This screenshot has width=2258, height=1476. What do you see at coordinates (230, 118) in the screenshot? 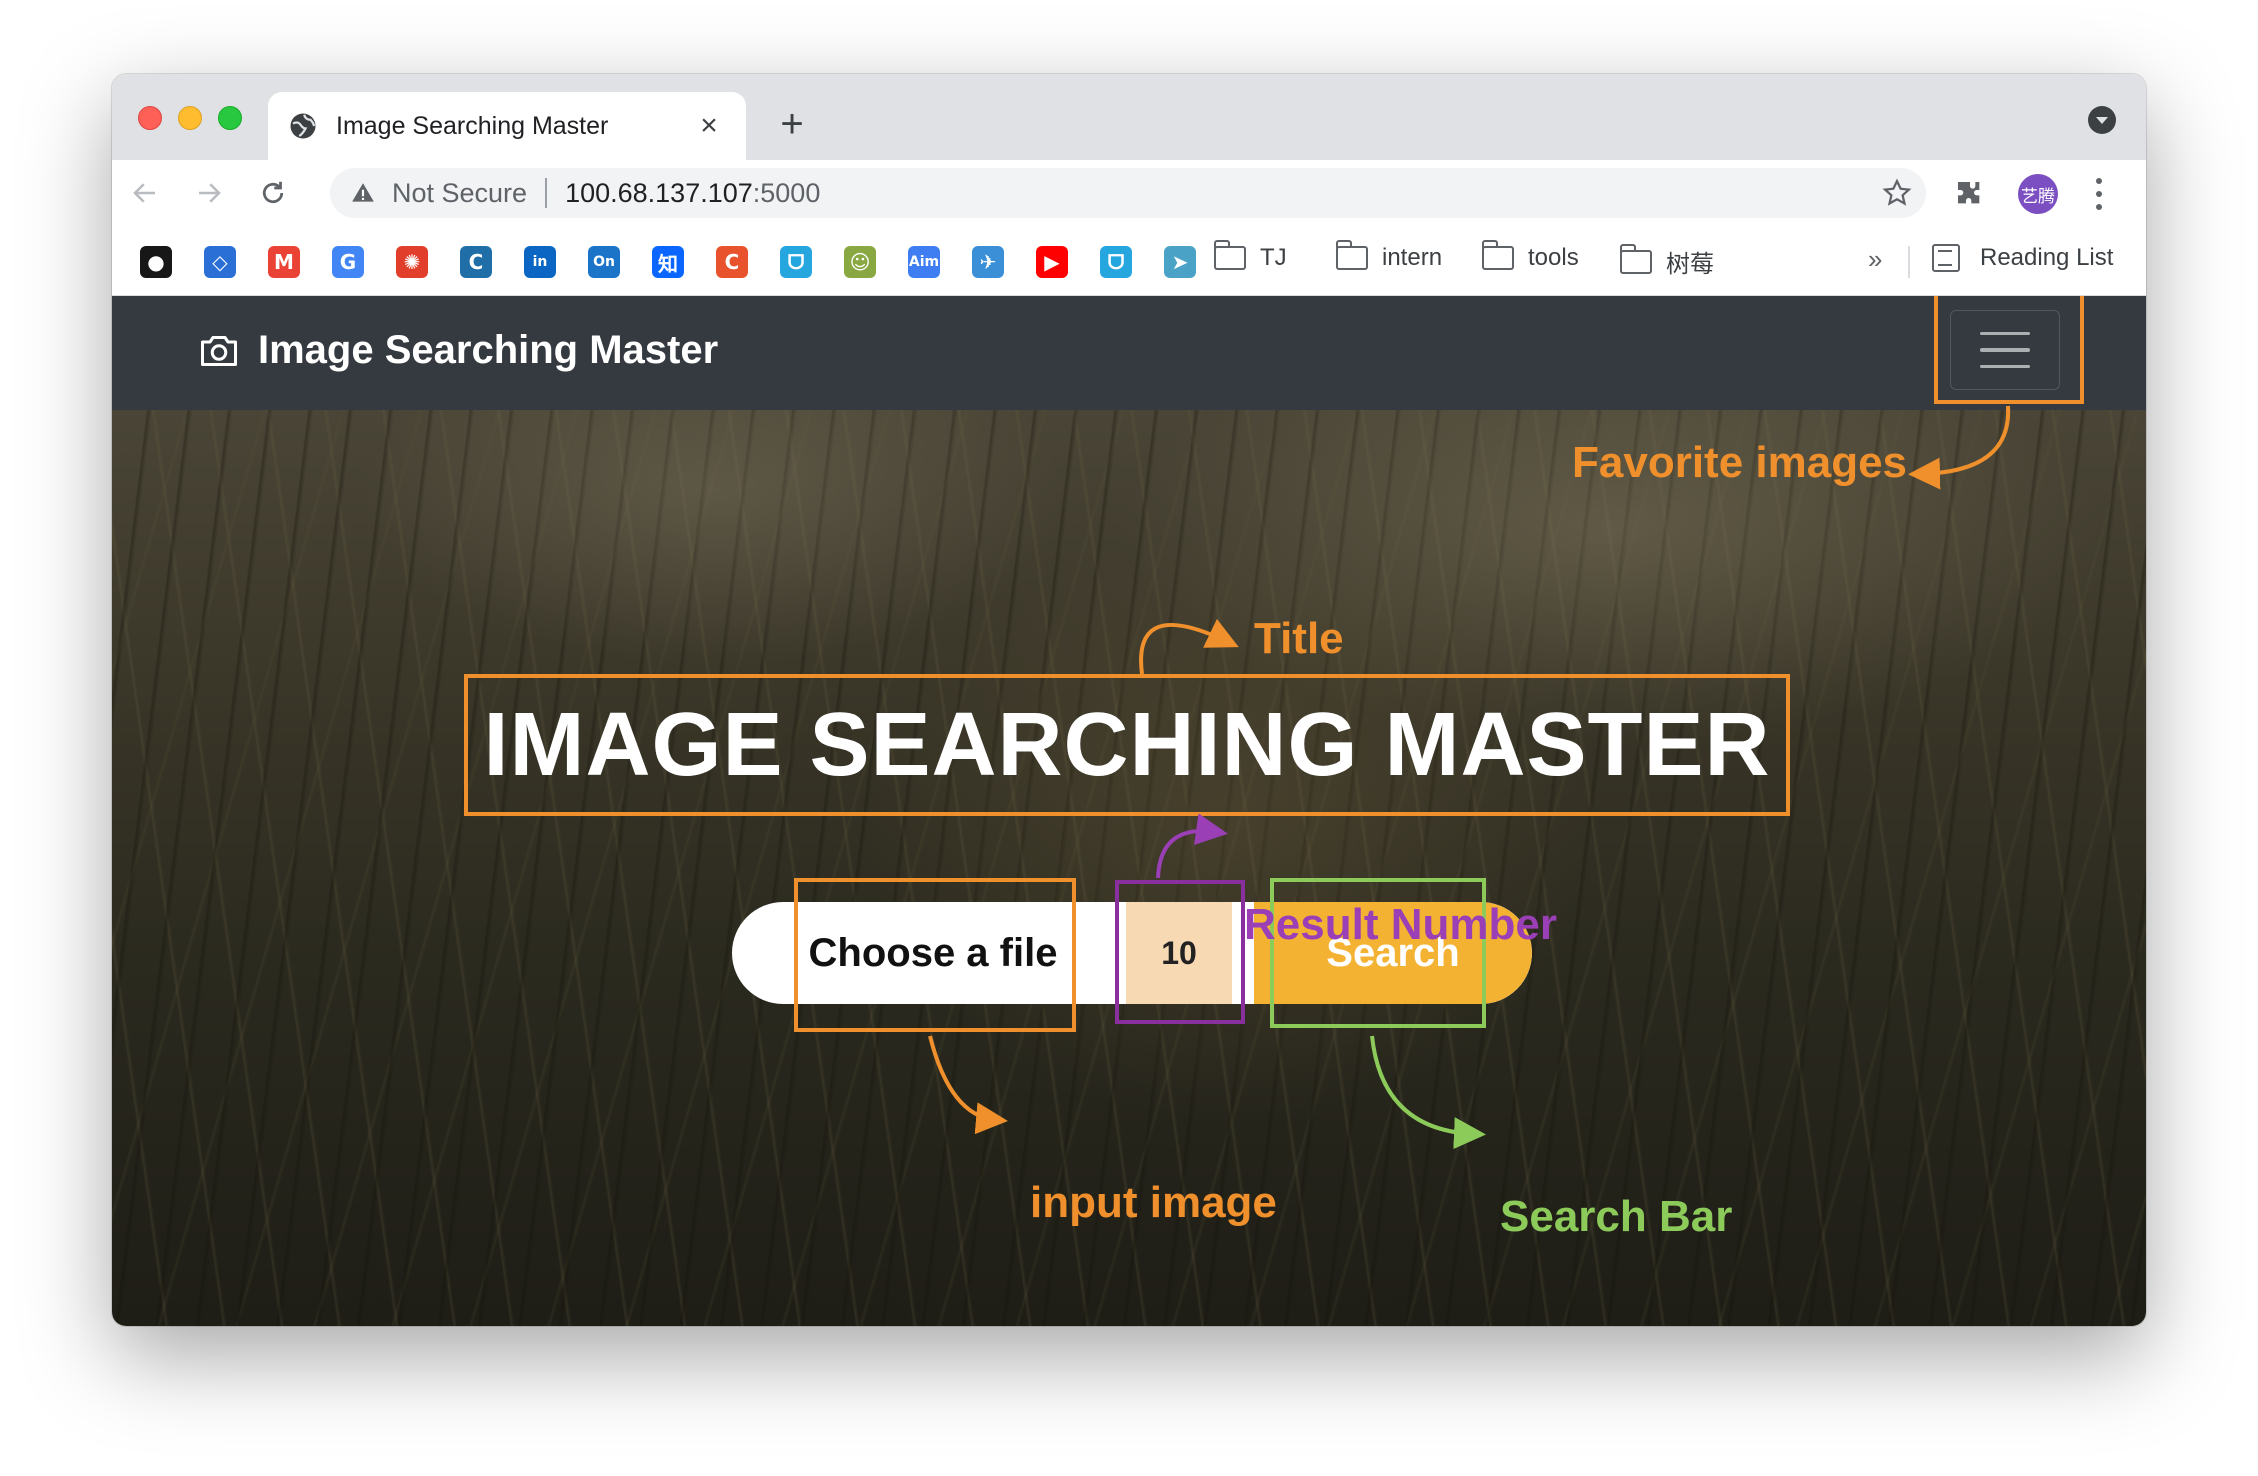
I see `window-maximize-button` at bounding box center [230, 118].